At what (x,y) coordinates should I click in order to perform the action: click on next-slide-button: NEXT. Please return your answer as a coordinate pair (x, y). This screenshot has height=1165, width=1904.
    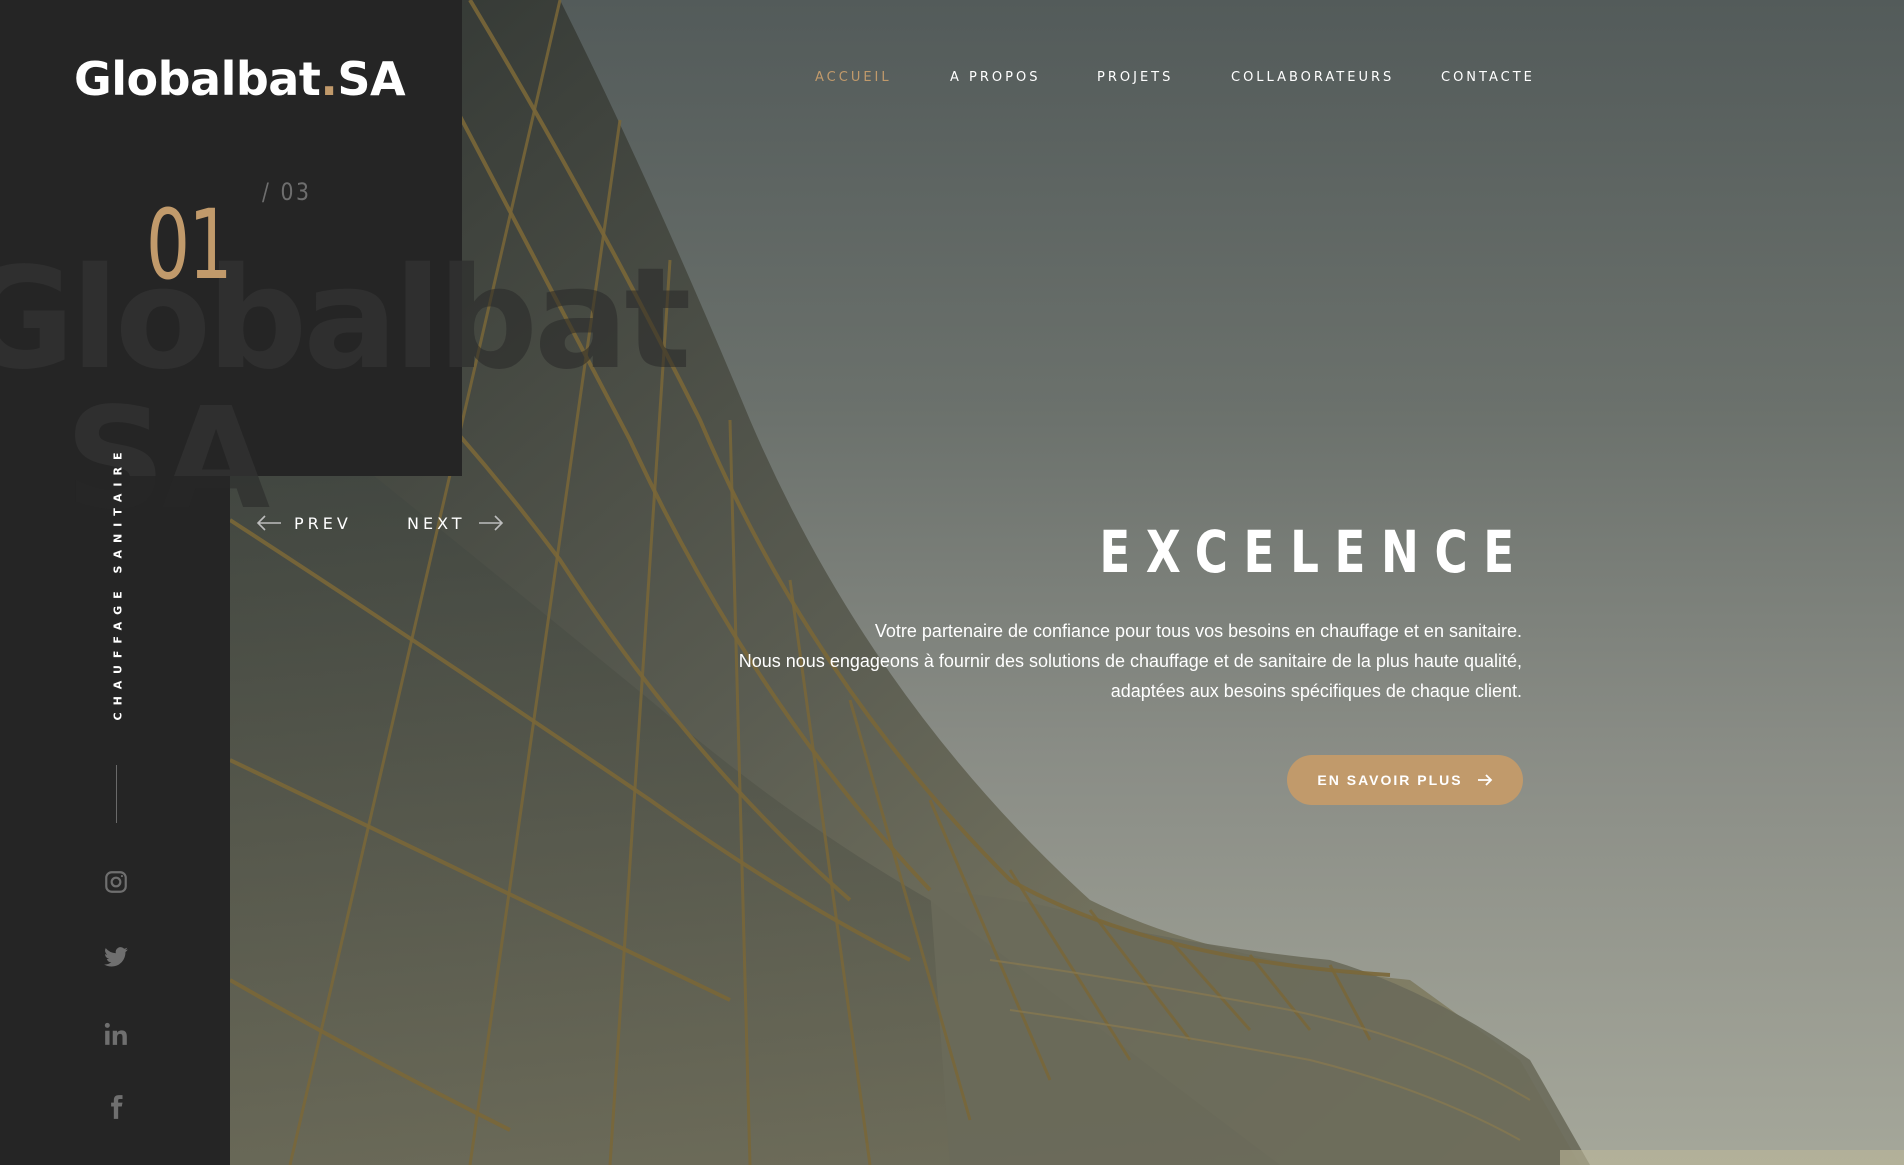
    Looking at the image, I should click on (455, 523).